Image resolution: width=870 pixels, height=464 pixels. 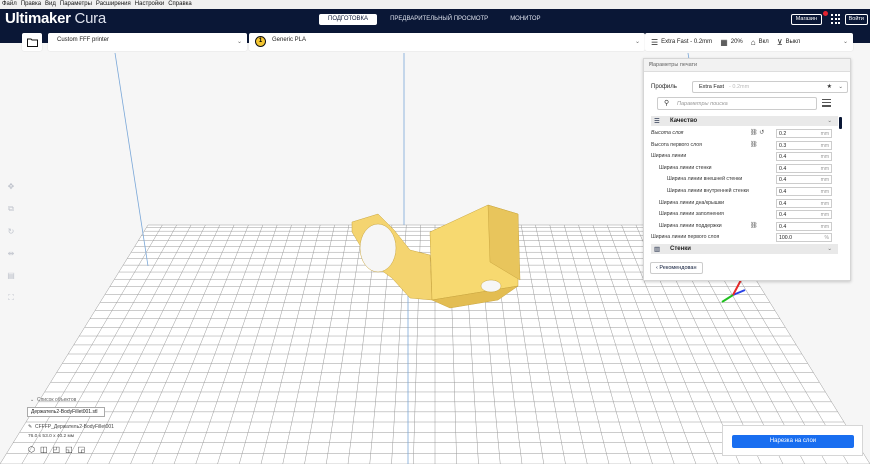 What do you see at coordinates (836, 19) in the screenshot?
I see `apps-grid-icon` at bounding box center [836, 19].